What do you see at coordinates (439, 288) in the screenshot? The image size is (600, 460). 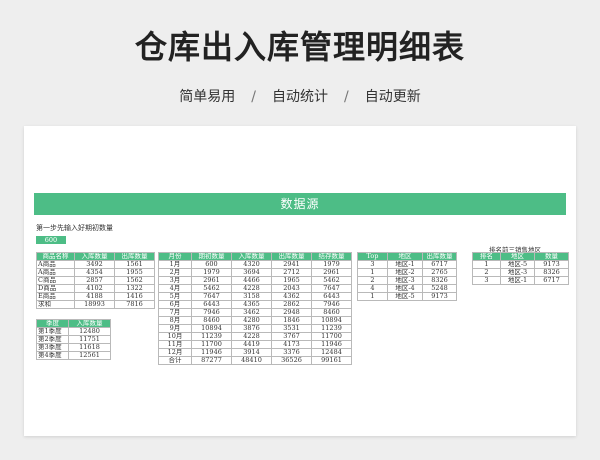 I see `table-cell: 5248` at bounding box center [439, 288].